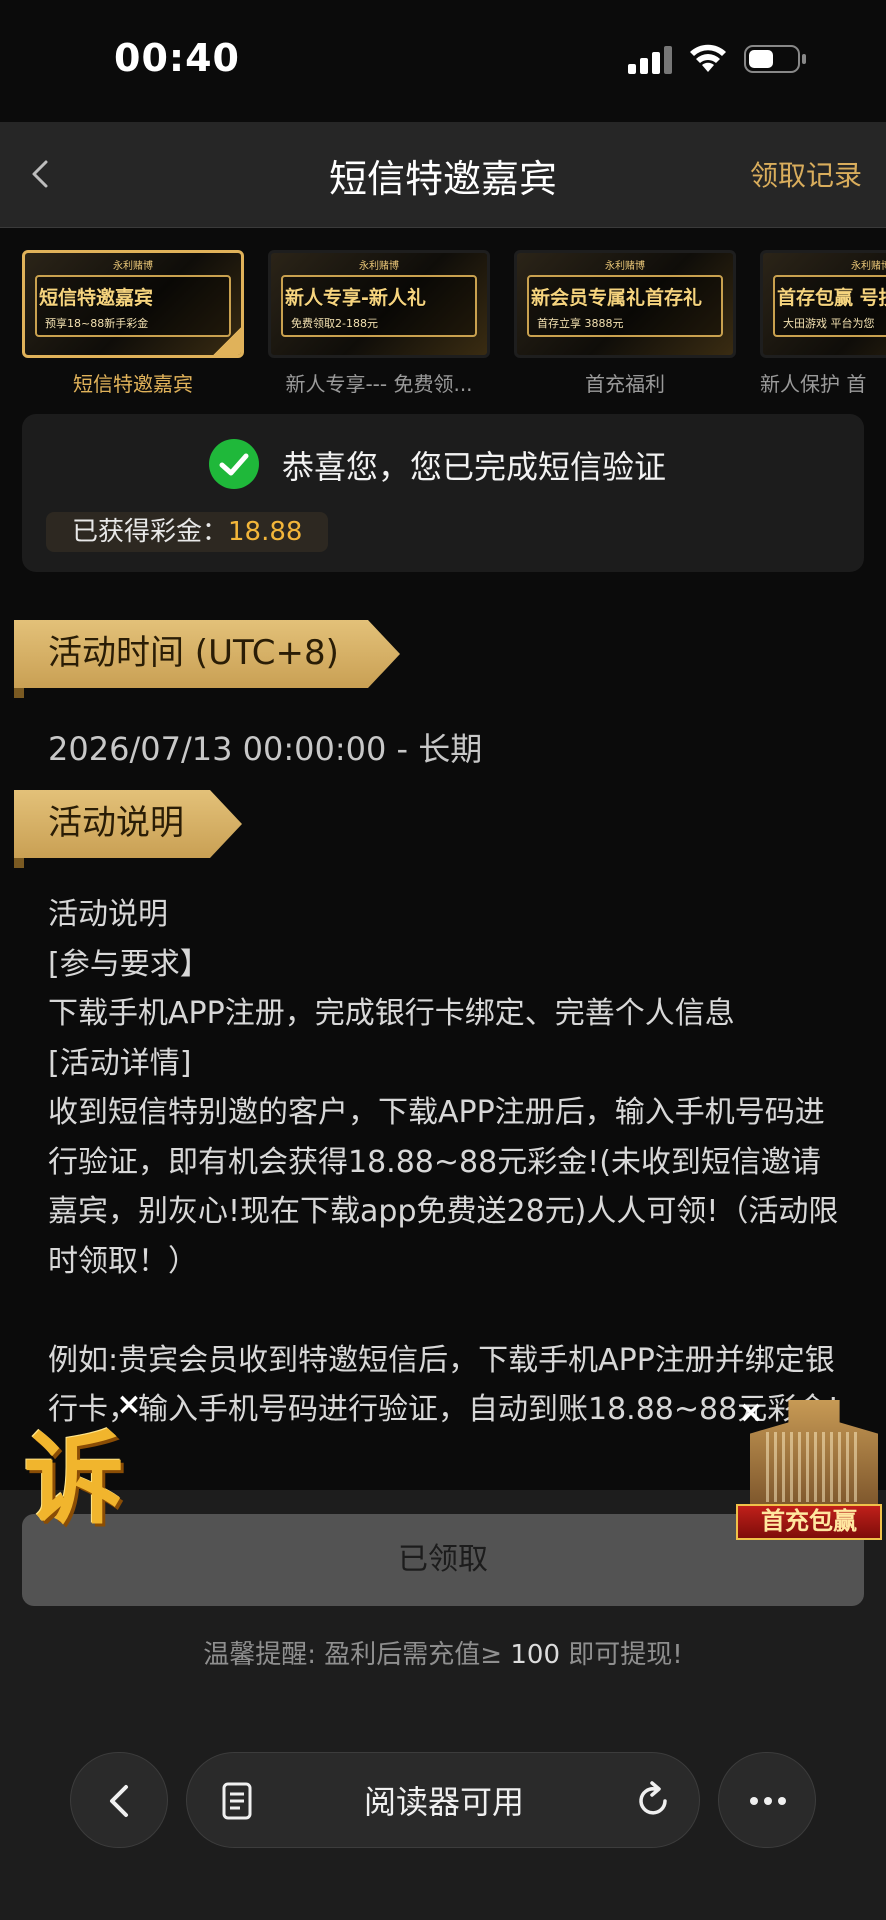 The image size is (886, 1920). Describe the element at coordinates (177, 58) in the screenshot. I see `status-time: 00:40` at that location.